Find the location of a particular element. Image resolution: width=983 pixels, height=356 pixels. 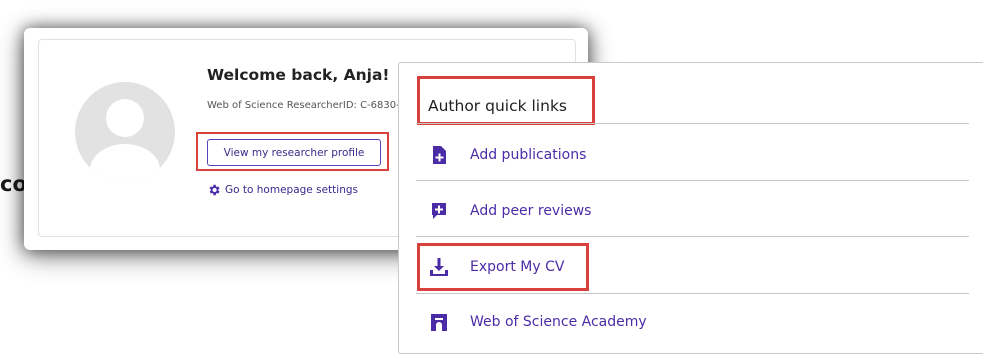

avatar-head is located at coordinates (125, 118).